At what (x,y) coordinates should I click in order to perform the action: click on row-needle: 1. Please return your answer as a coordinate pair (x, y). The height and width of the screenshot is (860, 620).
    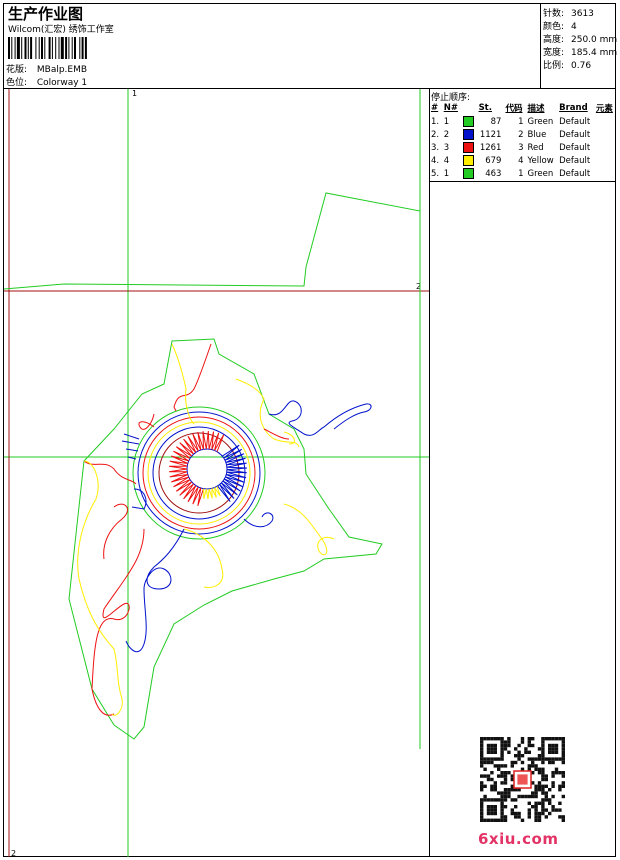
    Looking at the image, I should click on (446, 121).